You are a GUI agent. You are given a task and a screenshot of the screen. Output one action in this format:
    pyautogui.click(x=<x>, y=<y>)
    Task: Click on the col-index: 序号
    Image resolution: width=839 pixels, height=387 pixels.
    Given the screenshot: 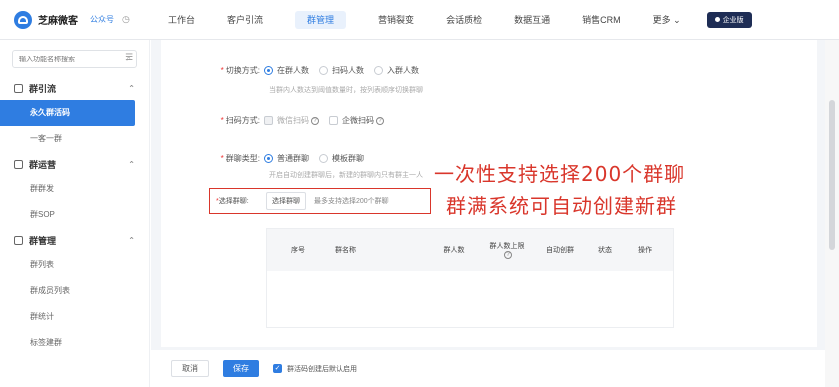 What is the action you would take?
    pyautogui.click(x=298, y=250)
    